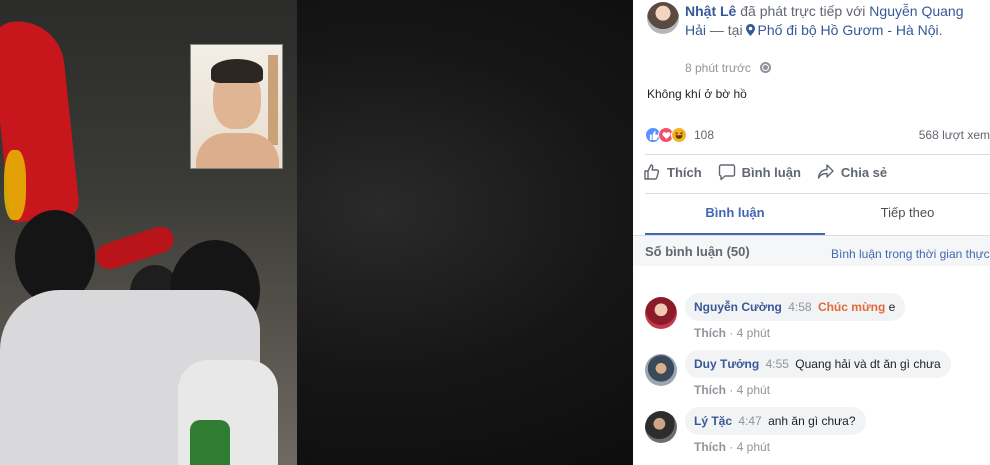  Describe the element at coordinates (851, 307) in the screenshot. I see `comment-highlight-text: Chúc mừng` at that location.